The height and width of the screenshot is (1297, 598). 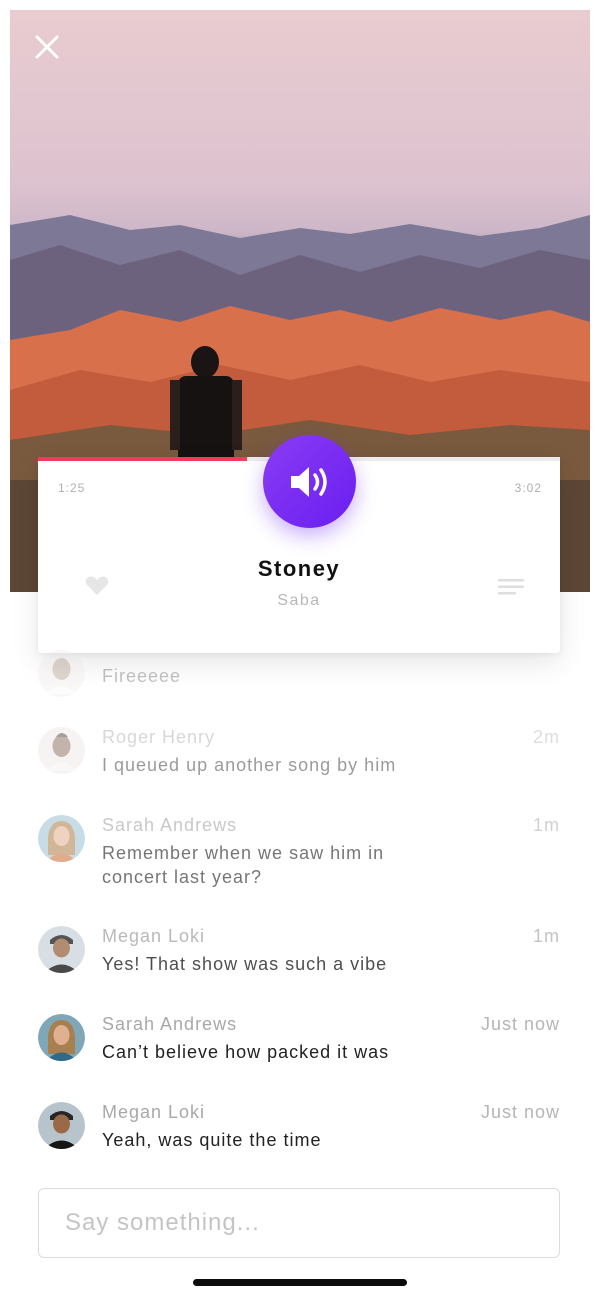 What do you see at coordinates (142, 459) in the screenshot?
I see `progress-fill` at bounding box center [142, 459].